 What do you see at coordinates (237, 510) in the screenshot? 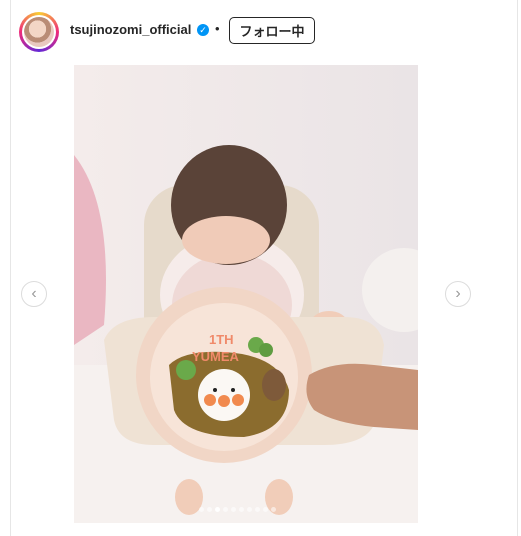
I see `carousel-indicator` at bounding box center [237, 510].